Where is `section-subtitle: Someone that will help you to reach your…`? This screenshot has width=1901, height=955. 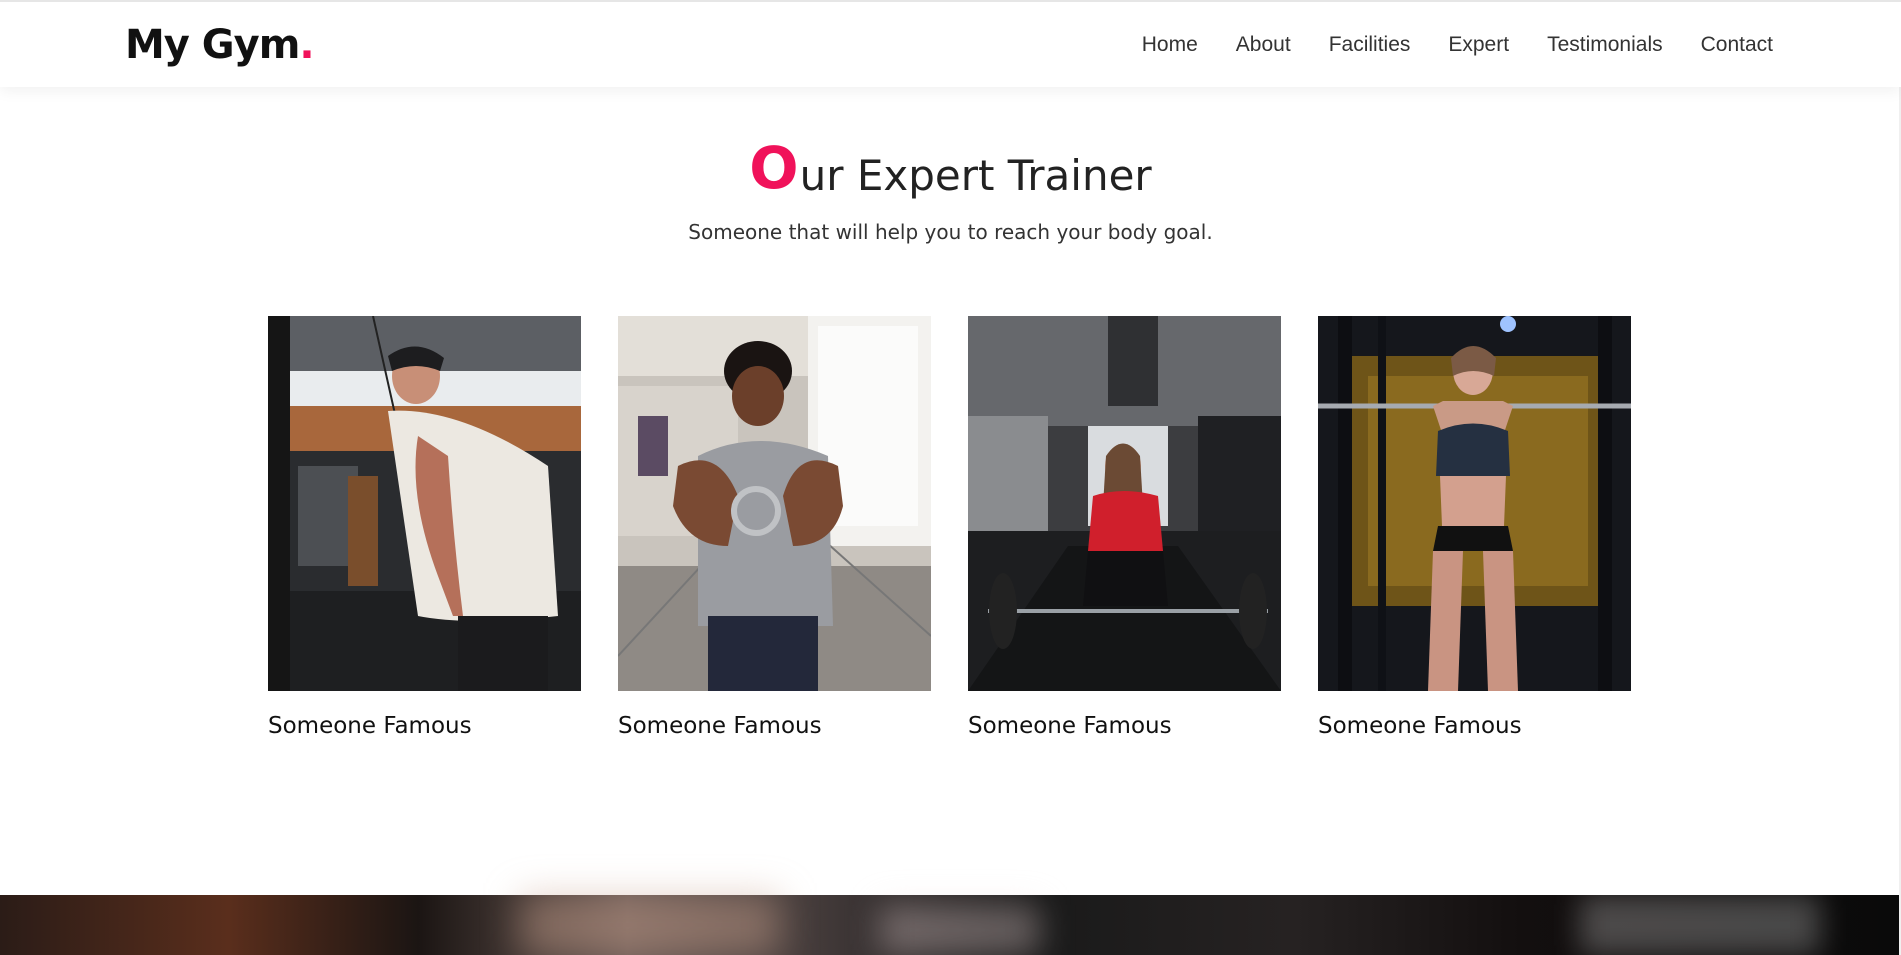 section-subtitle: Someone that will help you to reach your… is located at coordinates (950, 232).